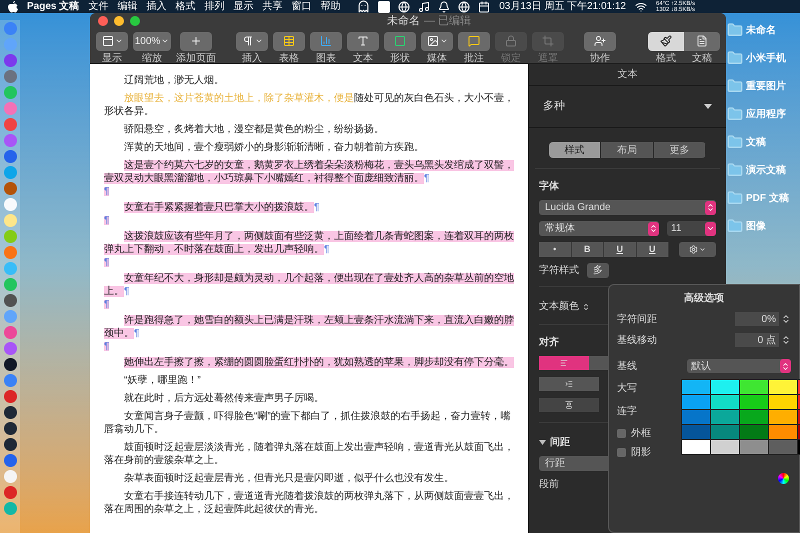  What do you see at coordinates (549, 485) in the screenshot?
I see `field-label: 段前` at bounding box center [549, 485].